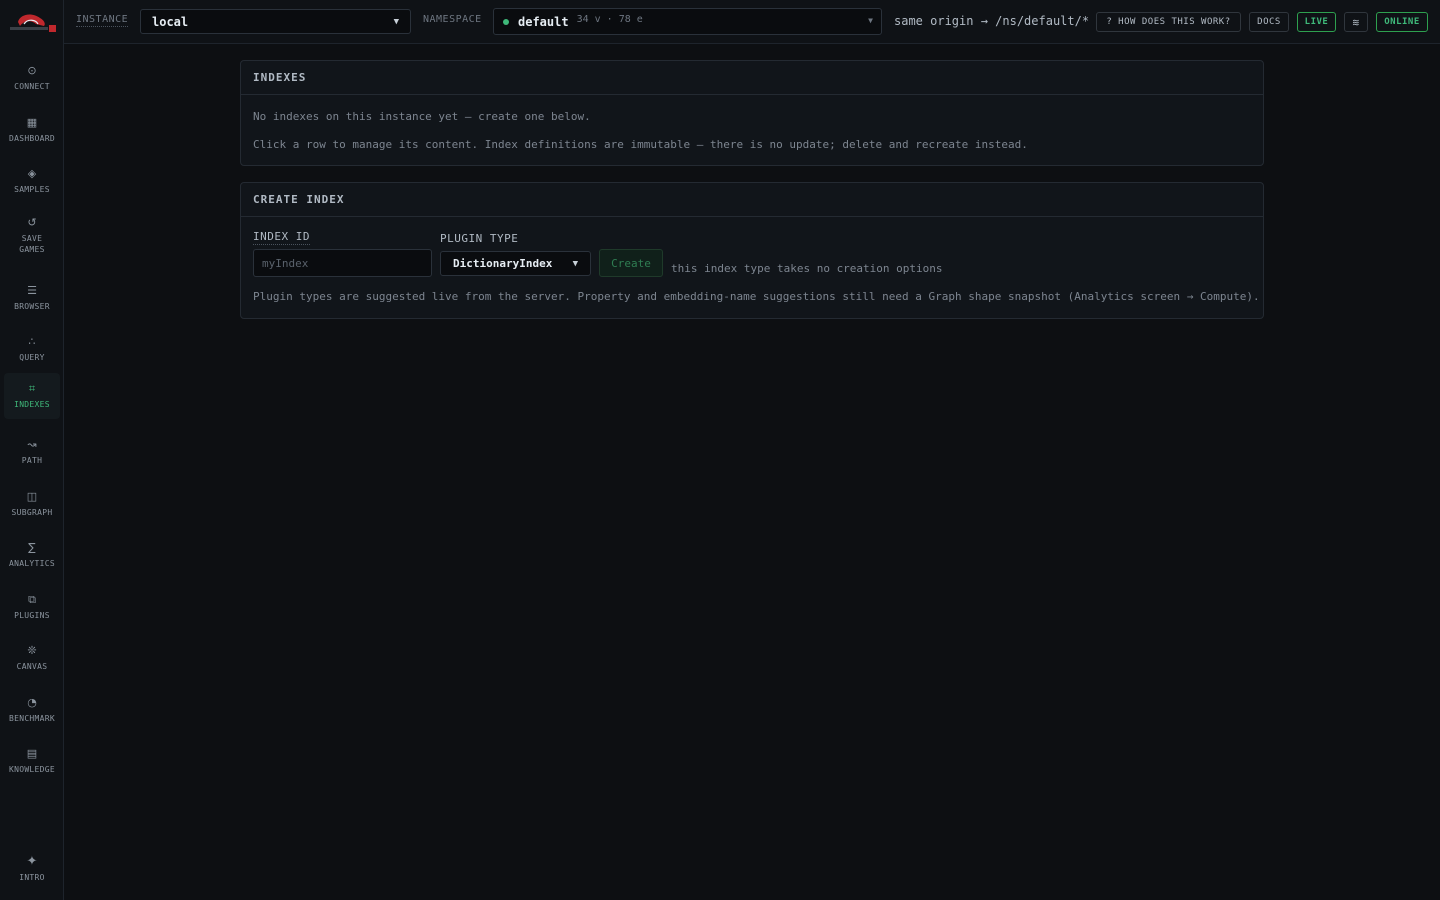  Describe the element at coordinates (32, 761) in the screenshot. I see `sidebar-item-knowledge: ▤ KNOWLEDGE` at that location.